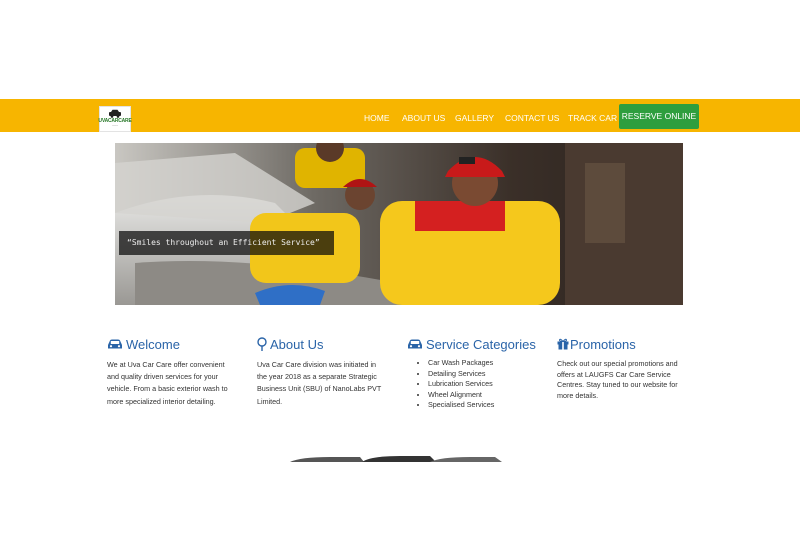 Image resolution: width=800 pixels, height=555 pixels. What do you see at coordinates (167, 389) in the screenshot?
I see `welcome-line: vehicle. From a basic exterior wash to` at bounding box center [167, 389].